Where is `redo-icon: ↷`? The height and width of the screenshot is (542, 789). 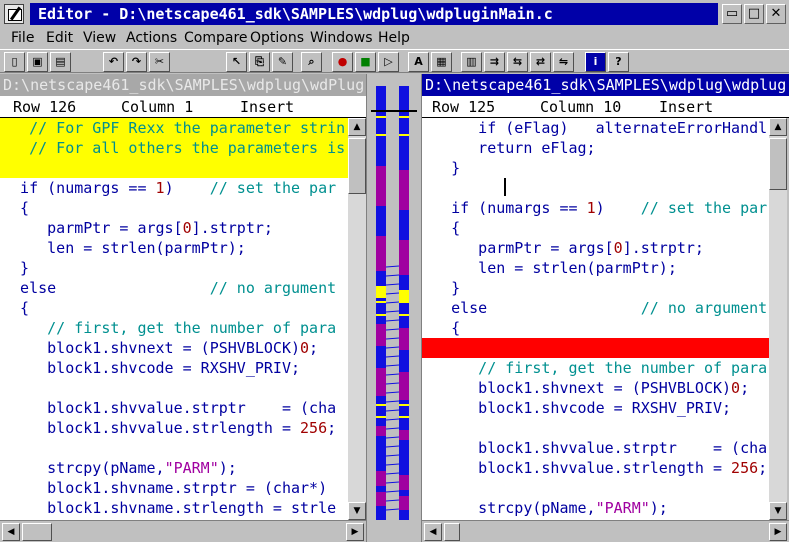
redo-icon: ↷ is located at coordinates (136, 62).